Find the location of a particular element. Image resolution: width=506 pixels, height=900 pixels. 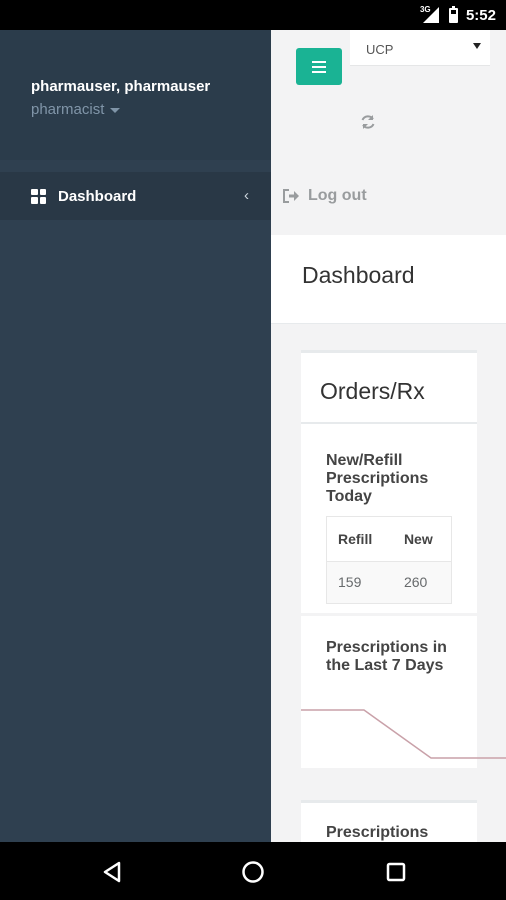

sidebar-item-label: Dashboard is located at coordinates (97, 196).